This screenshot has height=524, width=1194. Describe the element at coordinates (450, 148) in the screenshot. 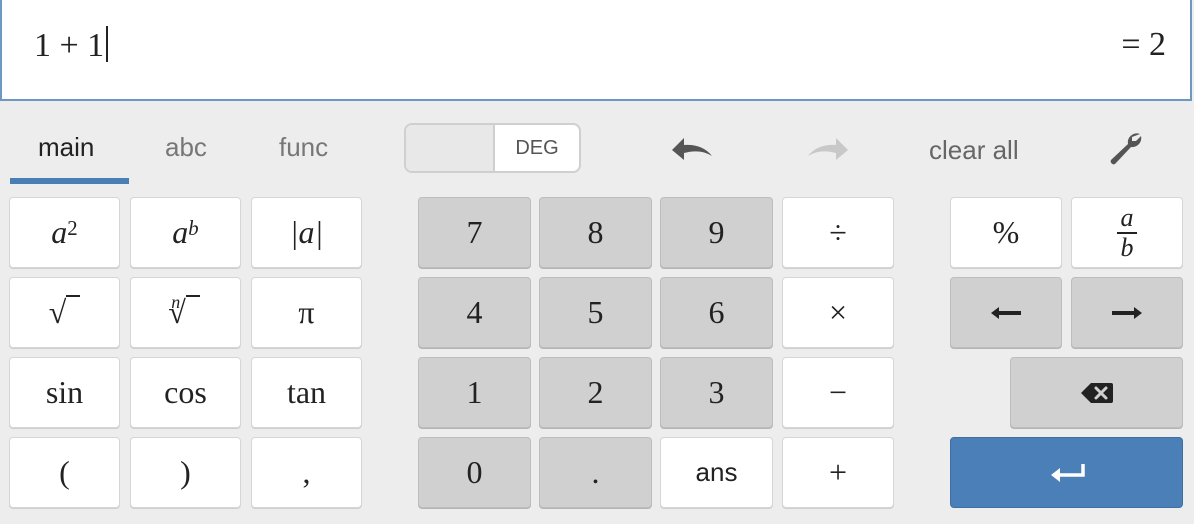

I see `angle-mode-switch-knob` at that location.